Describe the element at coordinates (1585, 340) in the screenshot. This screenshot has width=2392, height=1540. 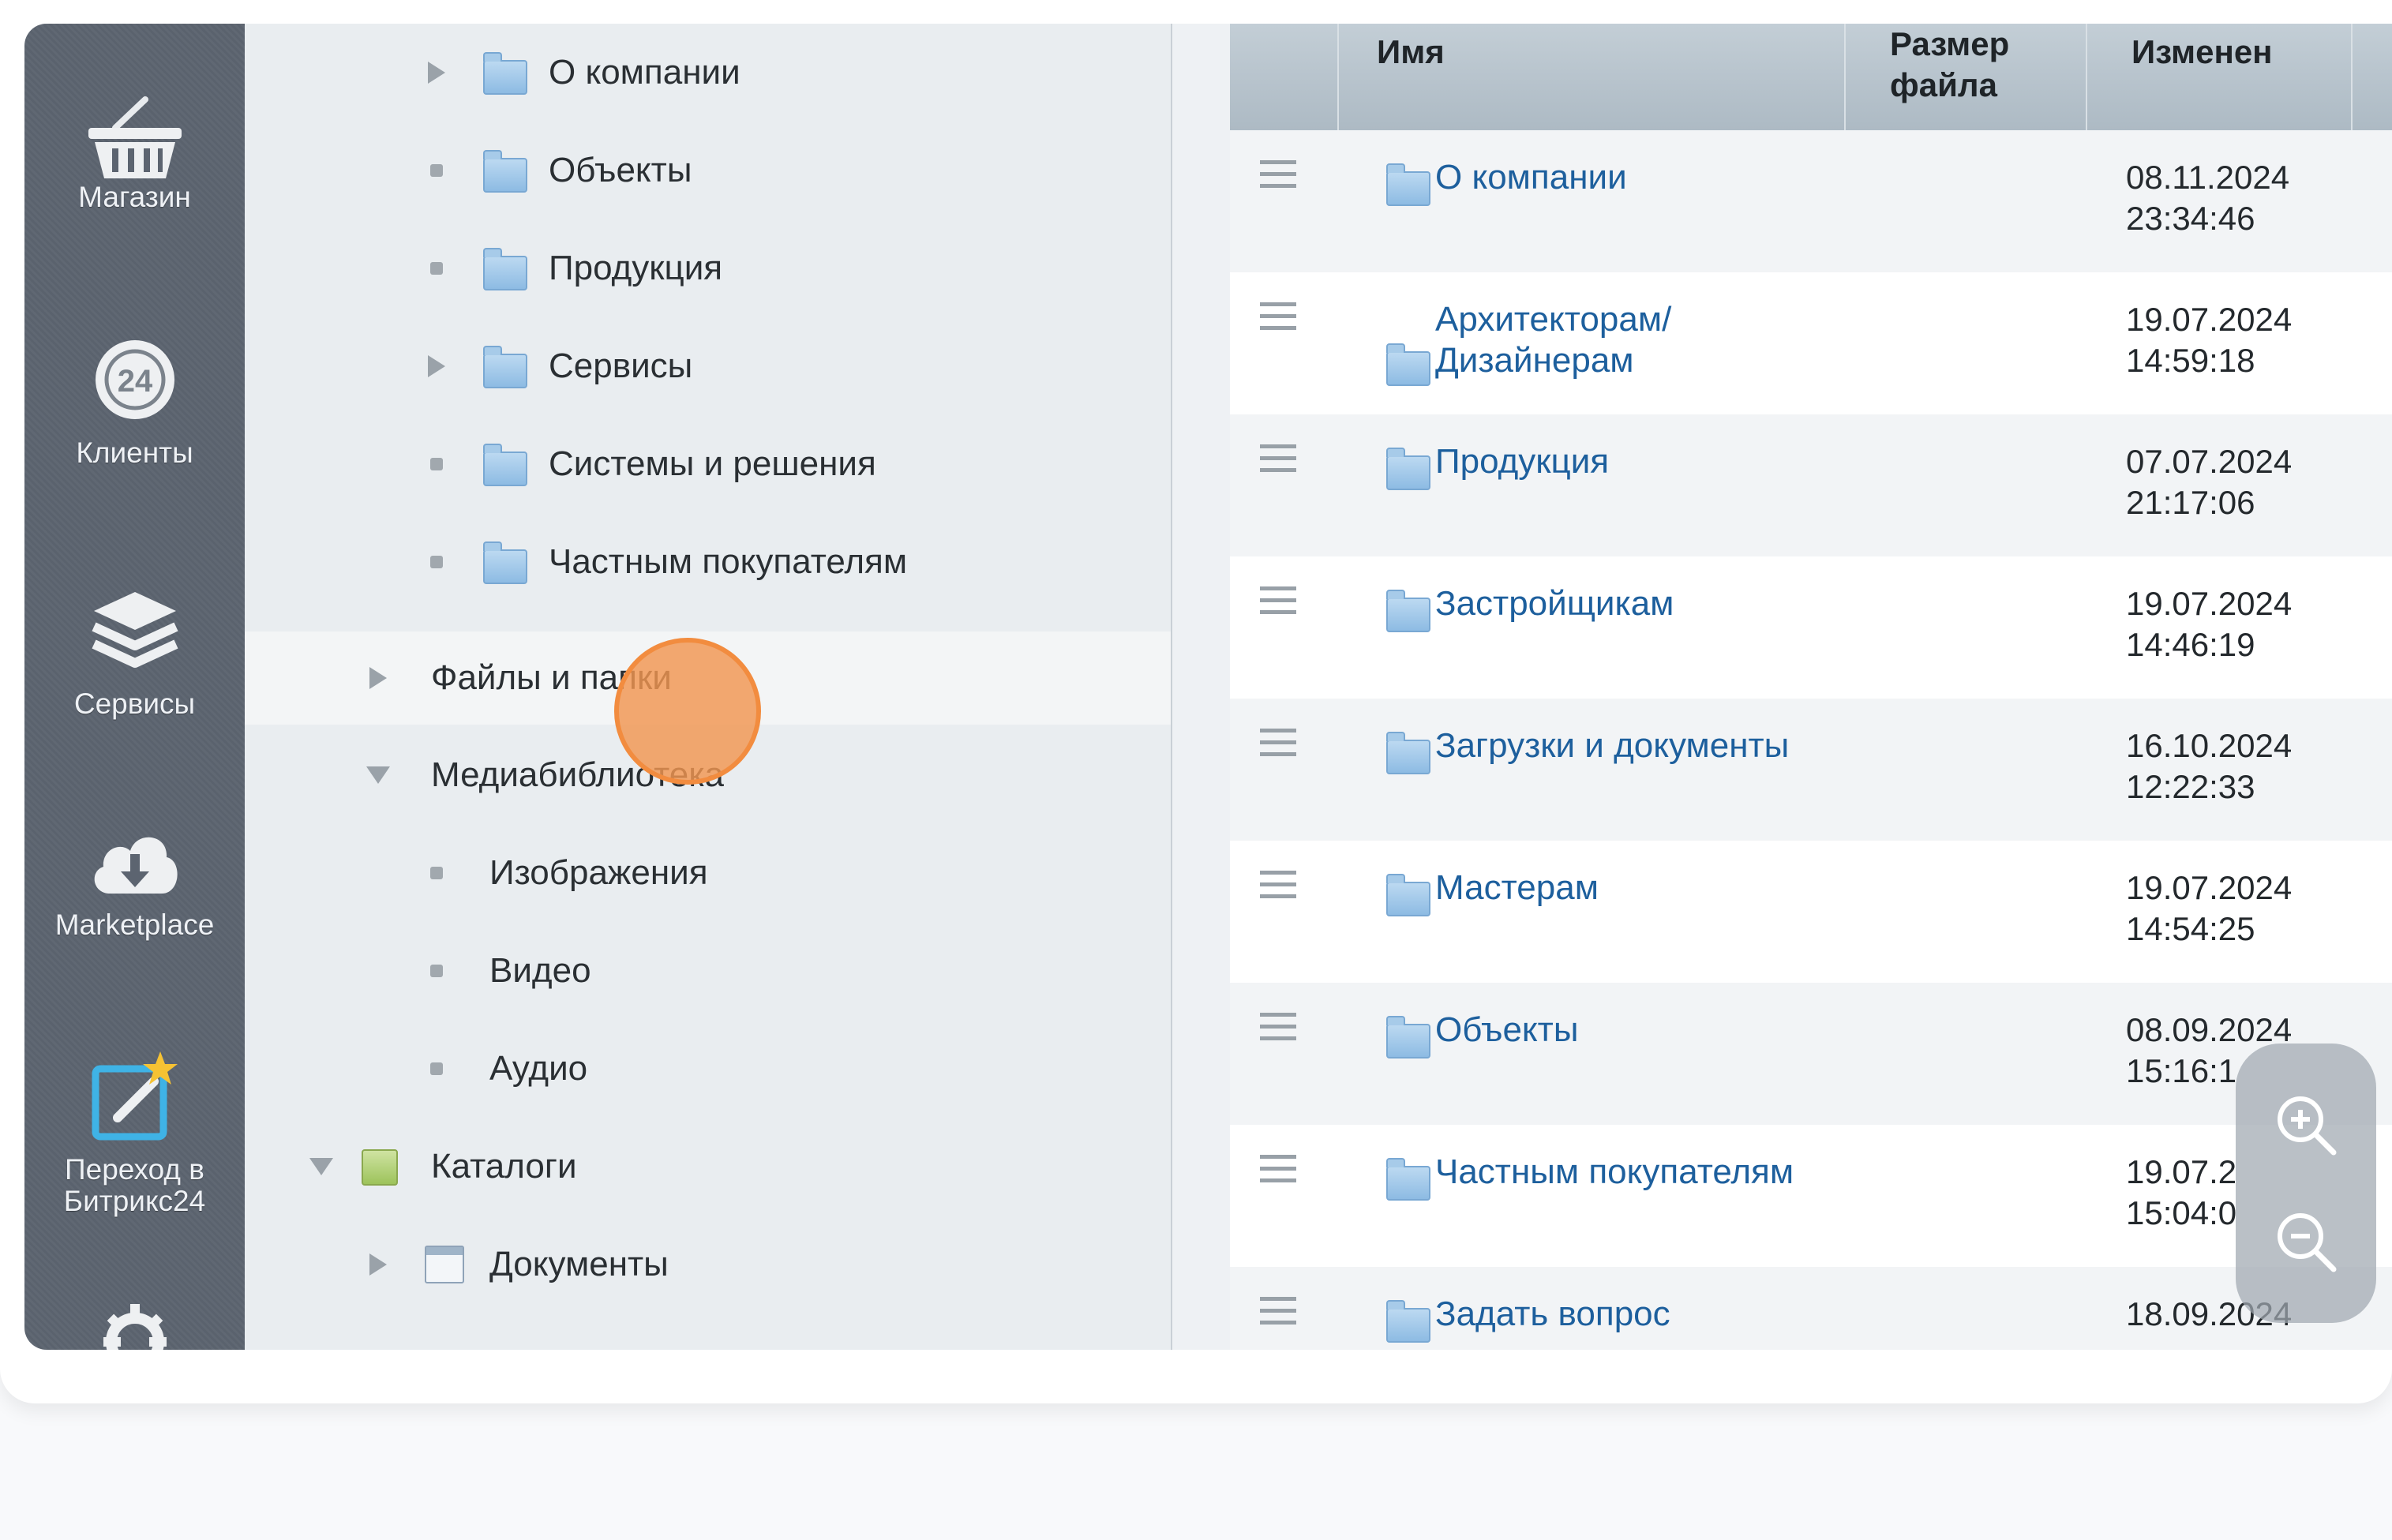
I see `row-name-link: Архитекторам/ Дизайнерам` at that location.